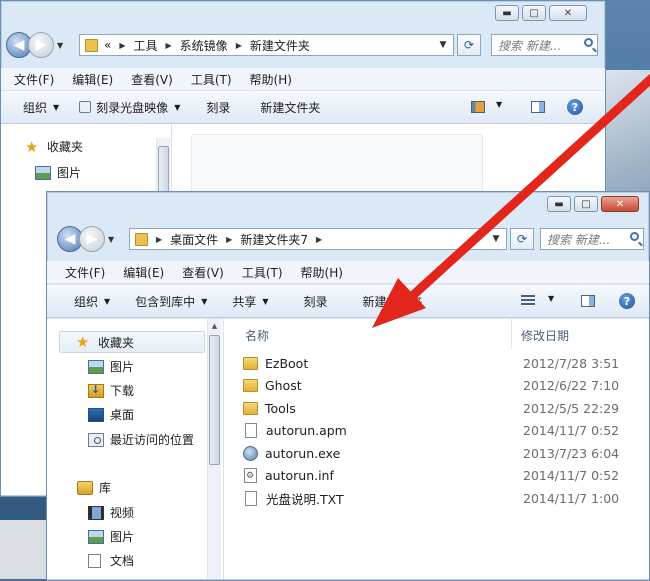 This screenshot has height=581, width=650. What do you see at coordinates (105, 488) in the screenshot?
I see `nav-label: 库` at bounding box center [105, 488].